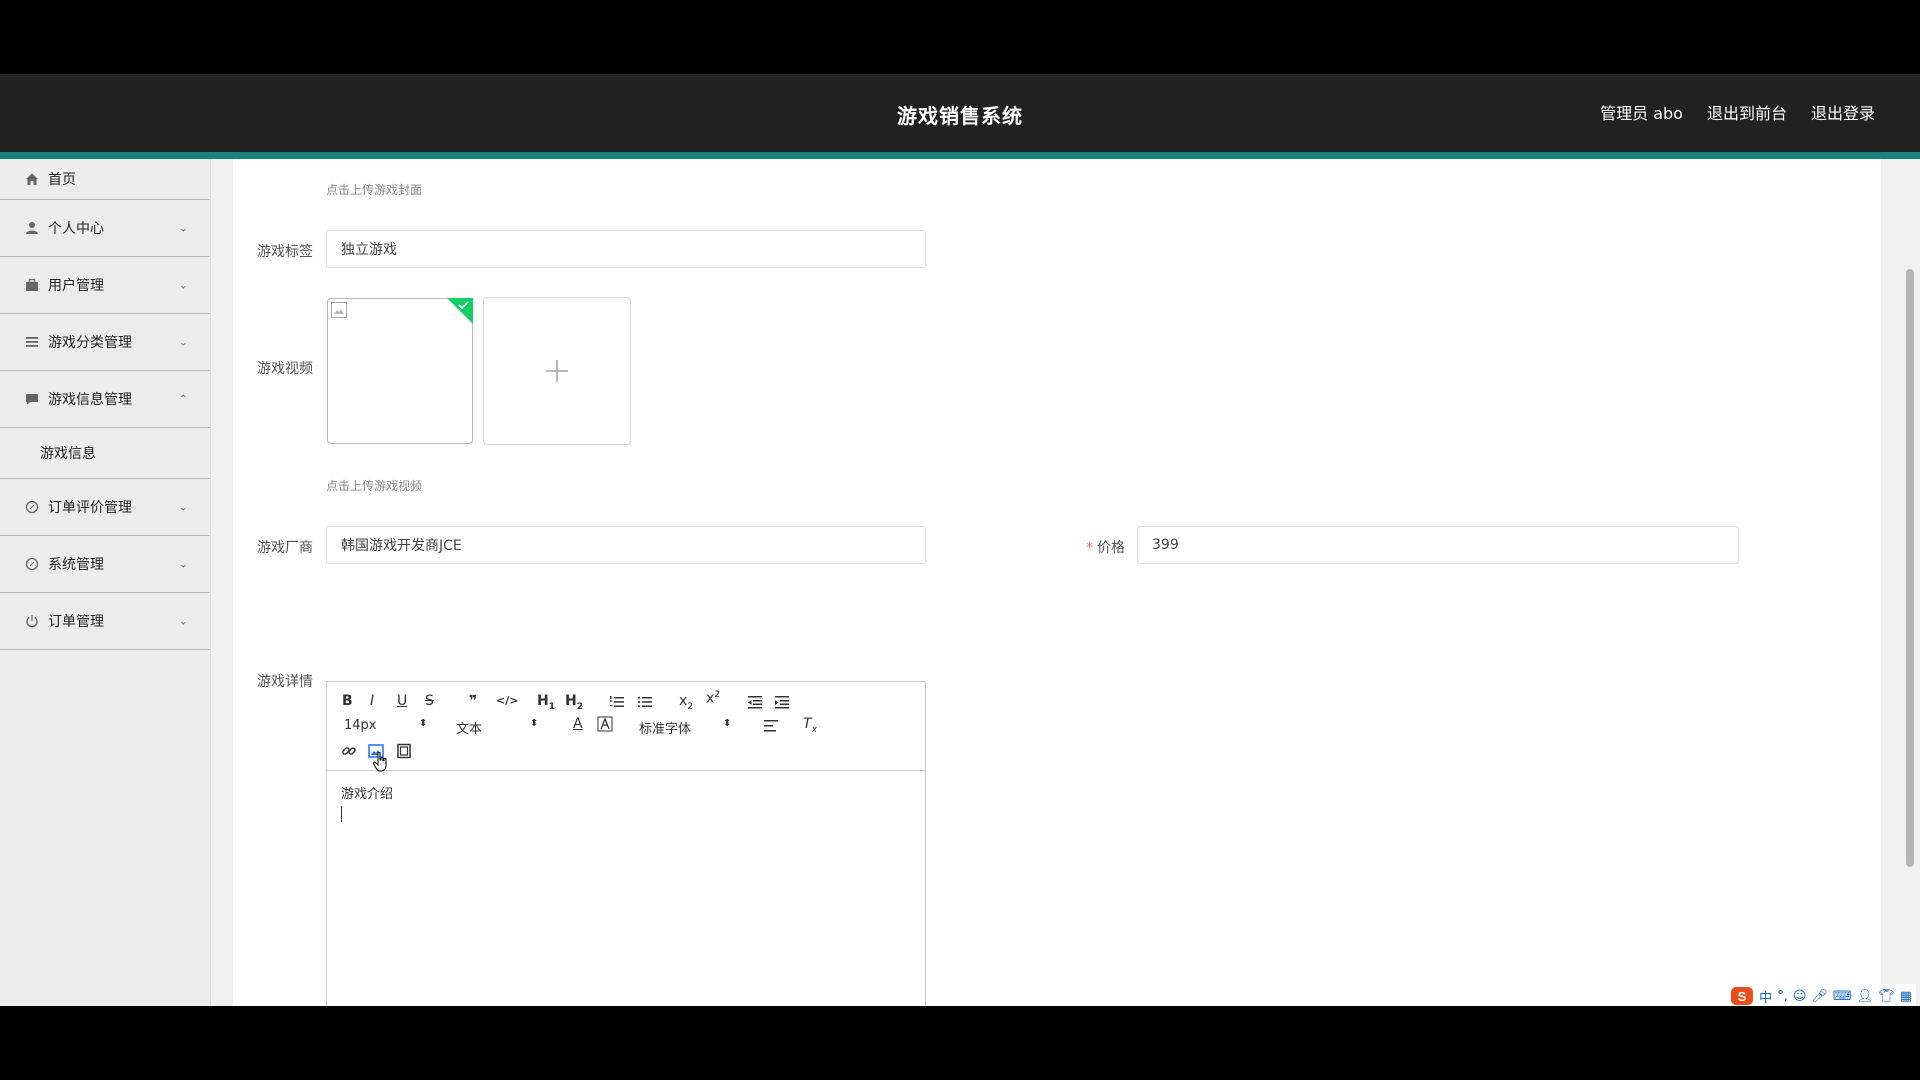 This screenshot has width=1920, height=1080. What do you see at coordinates (578, 724) in the screenshot?
I see `font-color-icon: A` at bounding box center [578, 724].